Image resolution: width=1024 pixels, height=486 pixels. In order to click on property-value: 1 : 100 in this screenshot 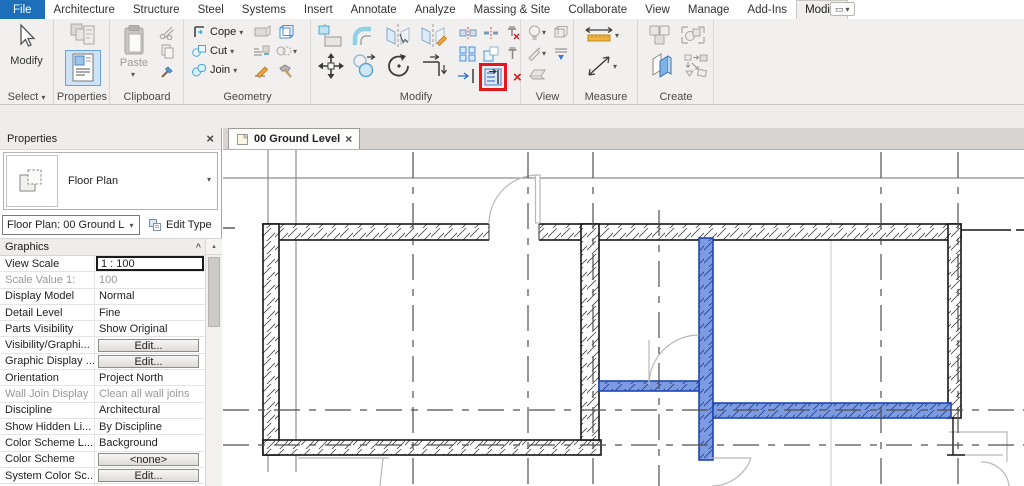, I will do `click(150, 264)`.